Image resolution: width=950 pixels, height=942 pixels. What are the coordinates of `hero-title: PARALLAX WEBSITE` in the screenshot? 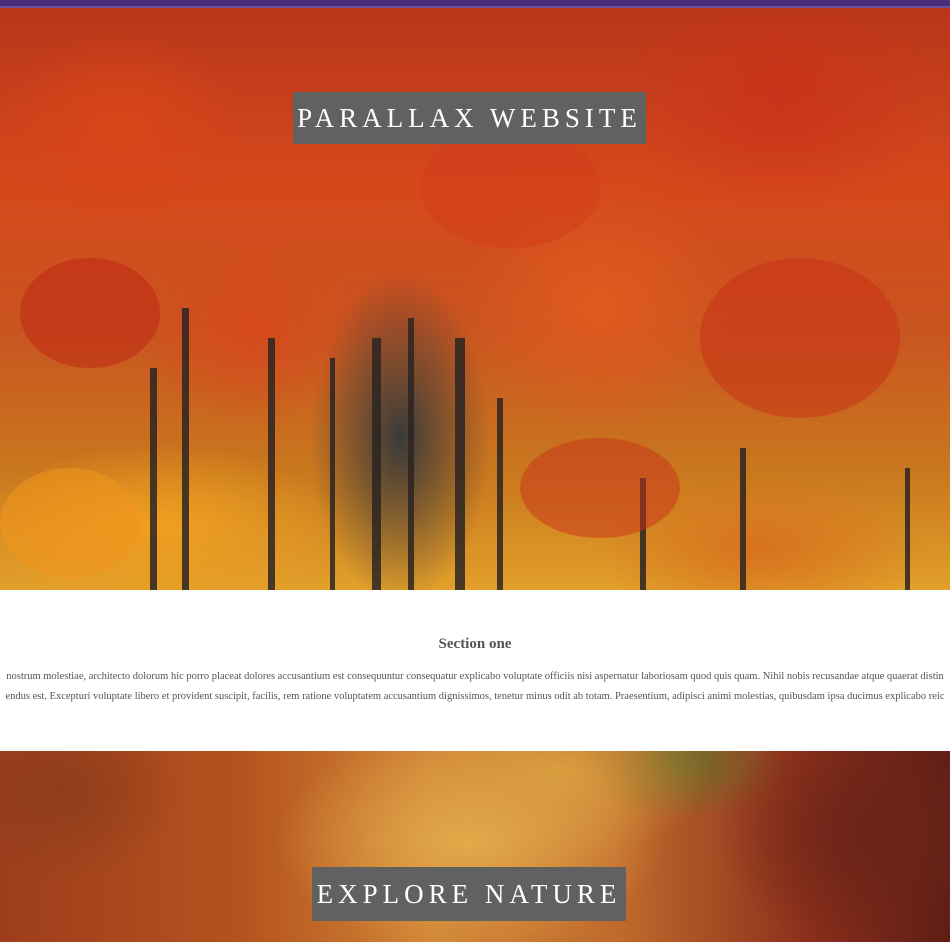 It's located at (469, 118).